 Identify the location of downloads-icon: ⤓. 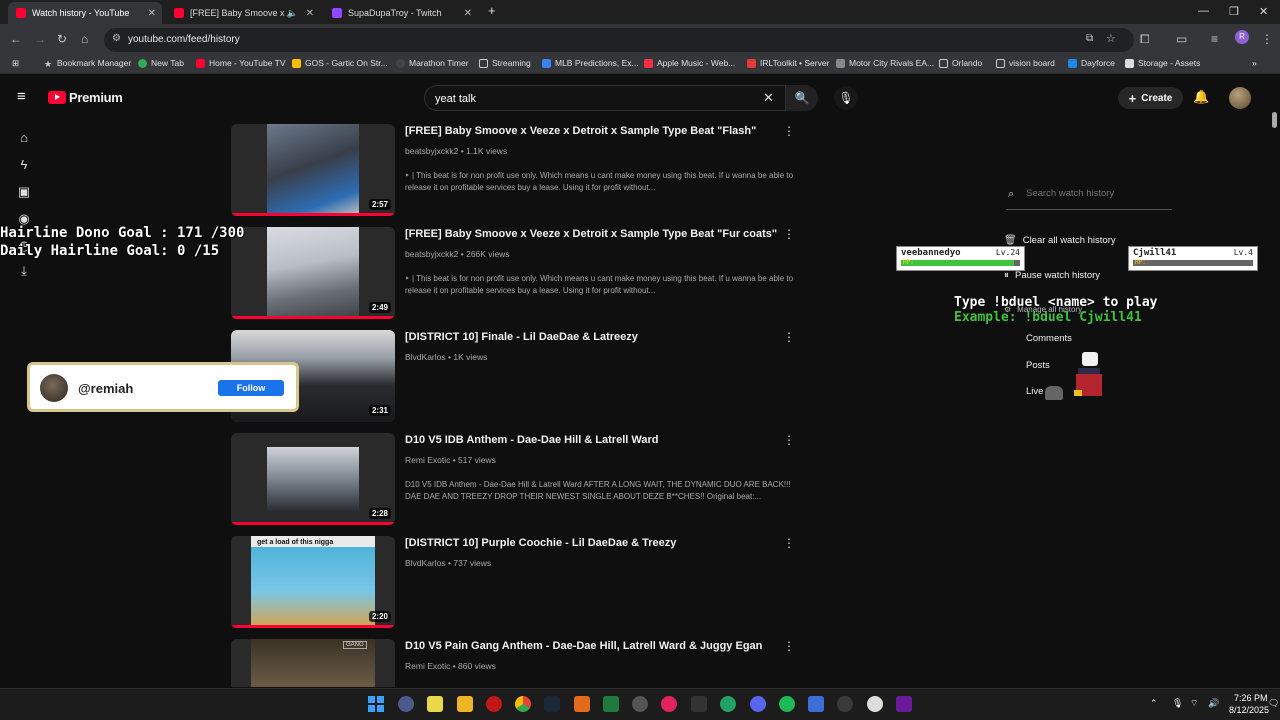
(24, 271).